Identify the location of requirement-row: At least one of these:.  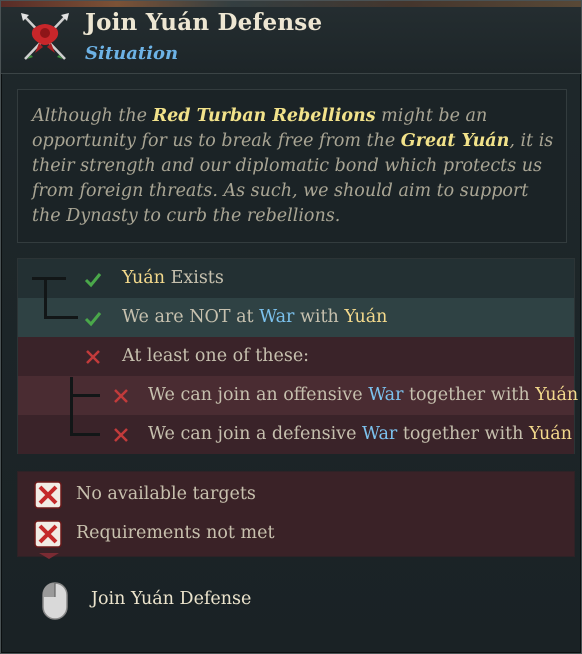
(296, 356).